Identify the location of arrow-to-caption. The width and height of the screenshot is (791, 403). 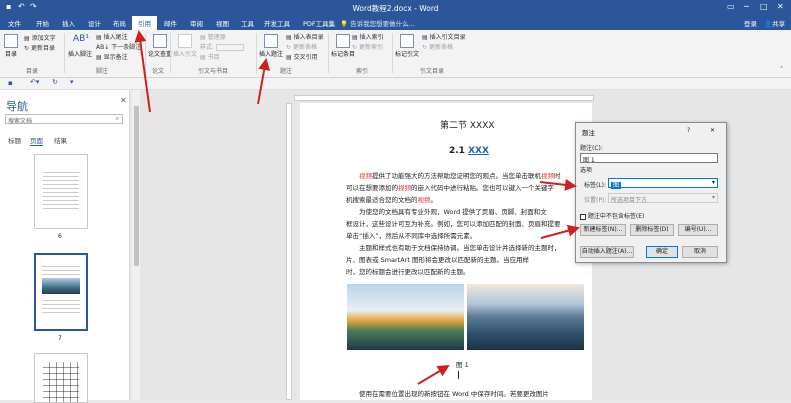
(433, 374).